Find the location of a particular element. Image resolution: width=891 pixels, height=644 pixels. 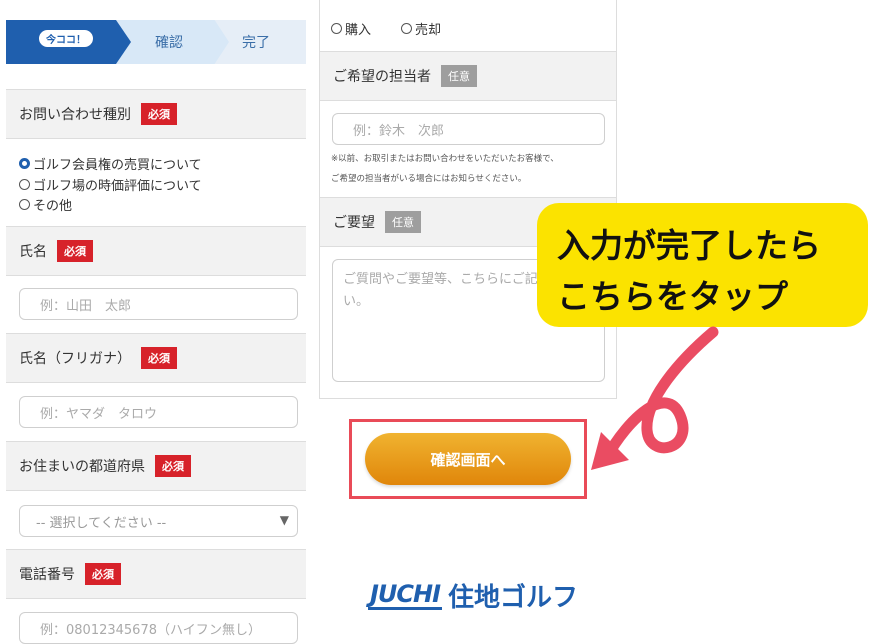

phone-label: 電話番号 is located at coordinates (47, 575).